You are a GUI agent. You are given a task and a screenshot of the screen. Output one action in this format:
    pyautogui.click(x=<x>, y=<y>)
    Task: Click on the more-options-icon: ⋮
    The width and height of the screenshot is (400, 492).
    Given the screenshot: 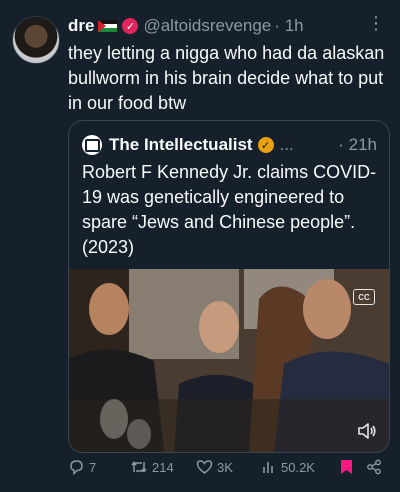 What is the action you would take?
    pyautogui.click(x=376, y=23)
    